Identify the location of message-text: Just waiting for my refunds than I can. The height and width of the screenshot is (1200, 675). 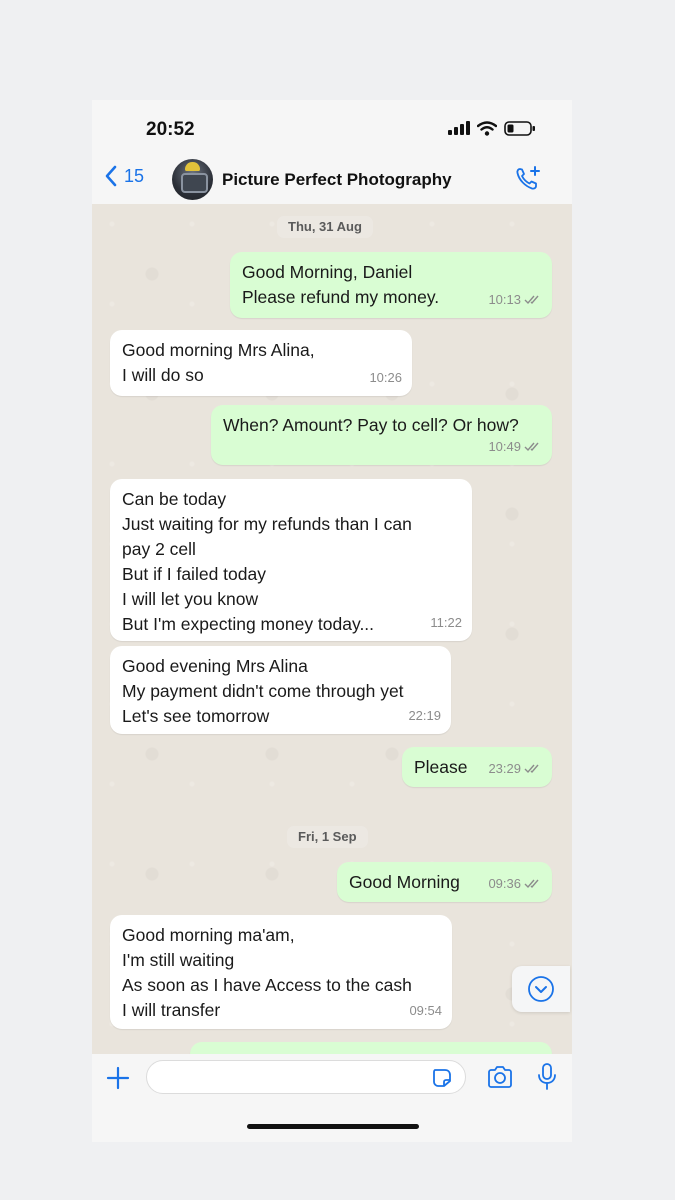
(267, 524).